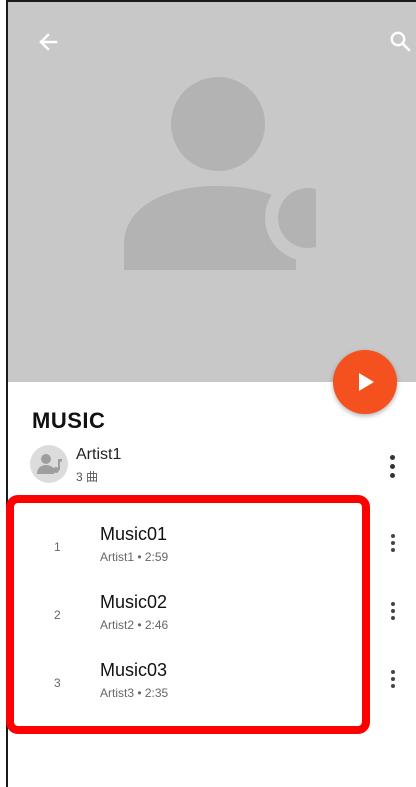 The width and height of the screenshot is (416, 787). I want to click on song-count: 3 曲, so click(87, 477).